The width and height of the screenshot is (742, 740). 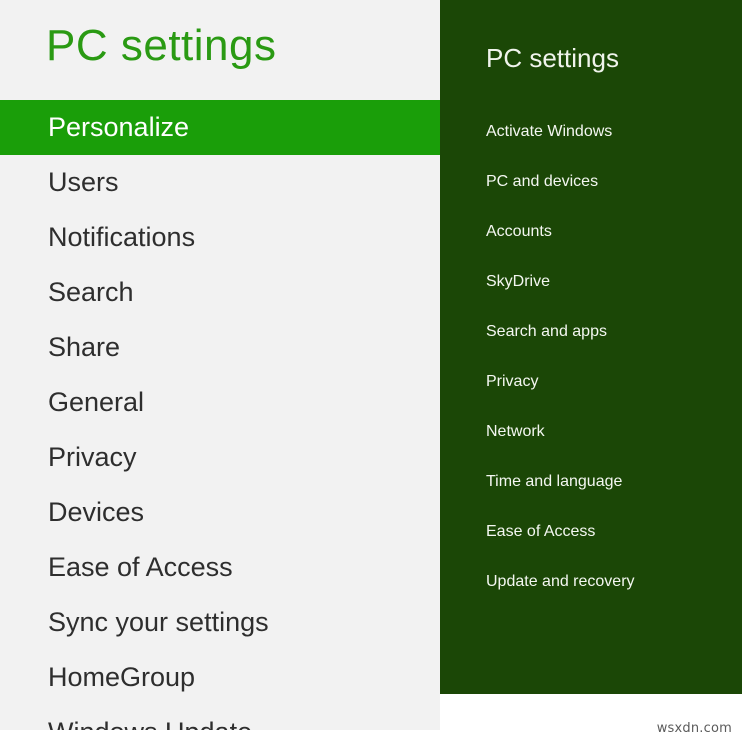 What do you see at coordinates (591, 382) in the screenshot?
I see `right-nav-item-privacy: Privacy` at bounding box center [591, 382].